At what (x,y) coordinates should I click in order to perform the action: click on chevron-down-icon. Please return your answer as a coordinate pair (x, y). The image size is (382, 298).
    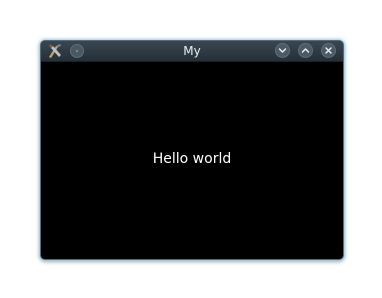
    Looking at the image, I should click on (282, 50).